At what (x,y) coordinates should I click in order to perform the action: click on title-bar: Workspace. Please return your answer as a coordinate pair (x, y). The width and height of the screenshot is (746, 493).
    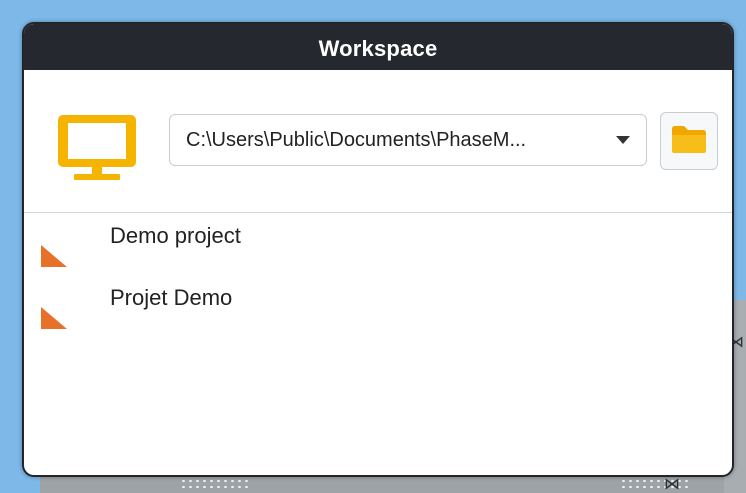
    Looking at the image, I should click on (378, 47).